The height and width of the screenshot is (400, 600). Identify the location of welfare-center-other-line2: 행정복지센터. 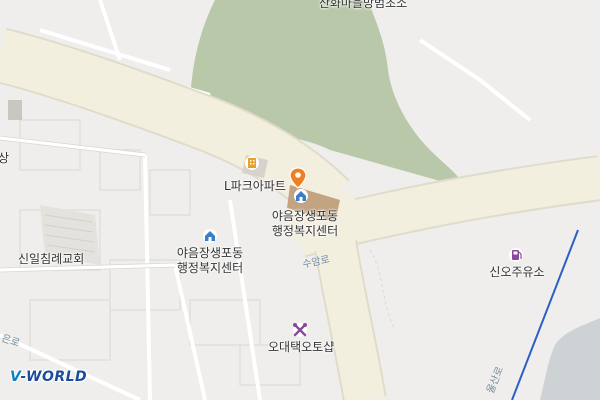
(210, 268).